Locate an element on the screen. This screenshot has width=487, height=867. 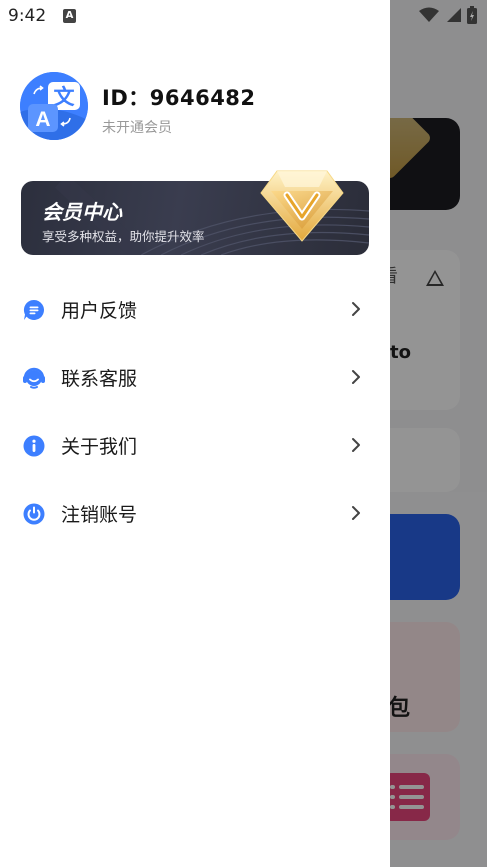
menu-item-about-us: 关于我们 is located at coordinates (195, 446).